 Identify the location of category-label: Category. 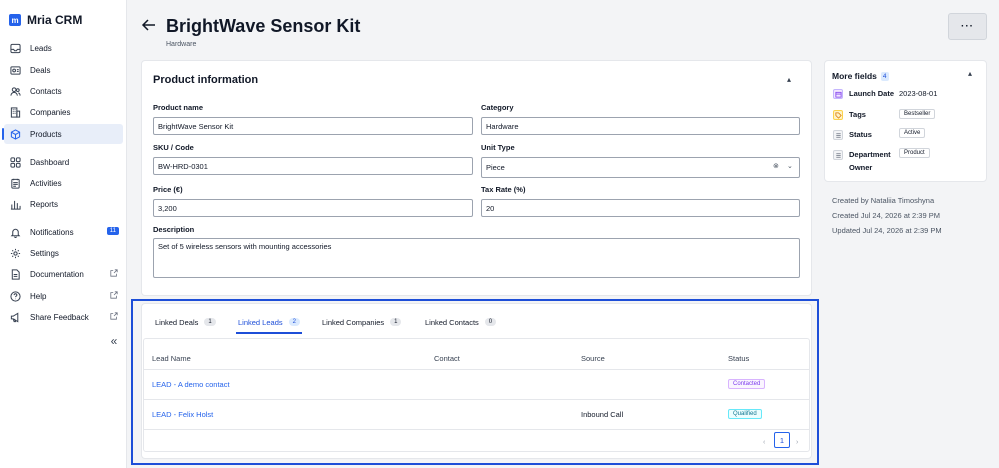
(497, 107).